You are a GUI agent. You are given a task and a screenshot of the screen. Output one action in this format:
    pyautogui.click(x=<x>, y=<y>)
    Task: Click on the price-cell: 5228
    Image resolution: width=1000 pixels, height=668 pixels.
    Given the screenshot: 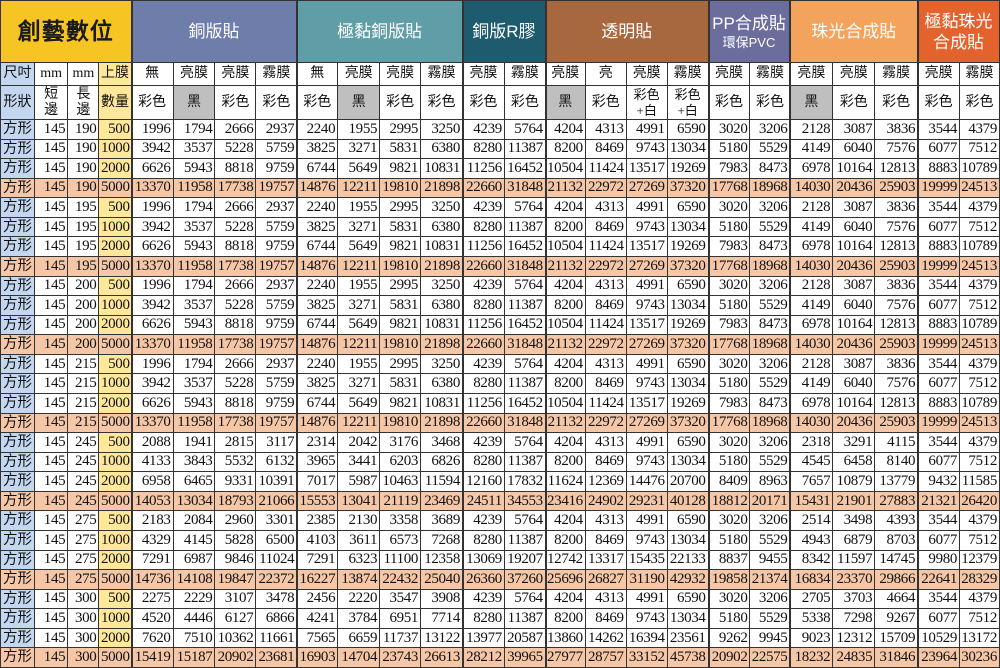 What is the action you would take?
    pyautogui.click(x=235, y=383)
    